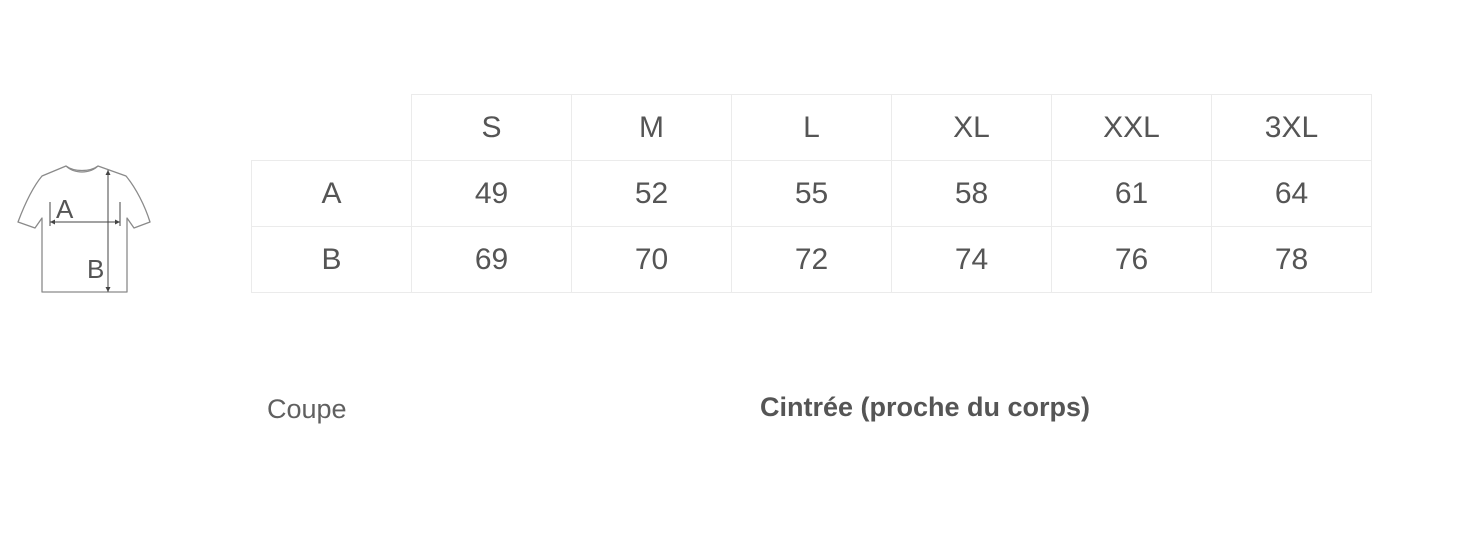 This screenshot has width=1475, height=536. What do you see at coordinates (651, 127) in the screenshot?
I see `size-header-cell: M` at bounding box center [651, 127].